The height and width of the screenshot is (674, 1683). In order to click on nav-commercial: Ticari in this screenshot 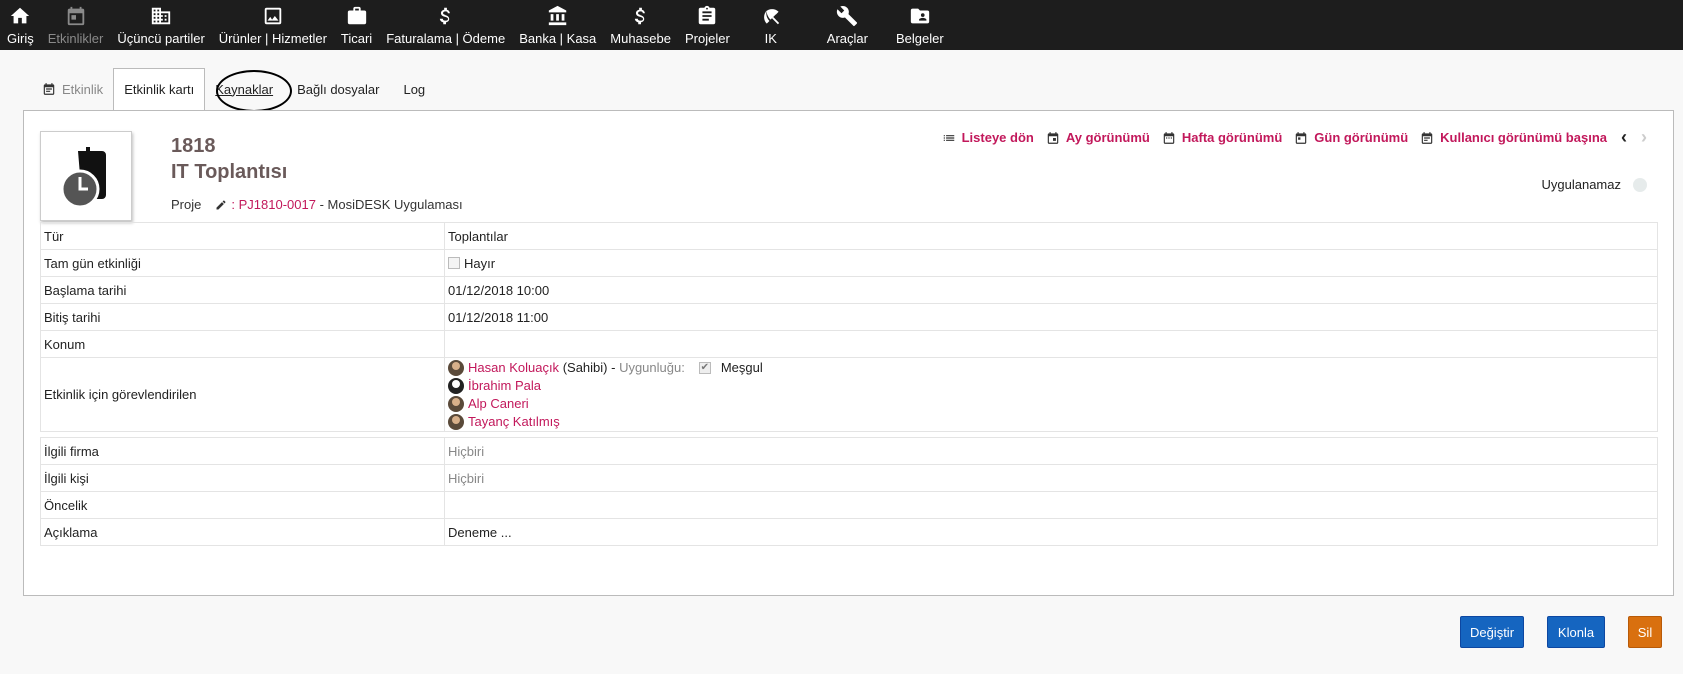, I will do `click(356, 25)`.